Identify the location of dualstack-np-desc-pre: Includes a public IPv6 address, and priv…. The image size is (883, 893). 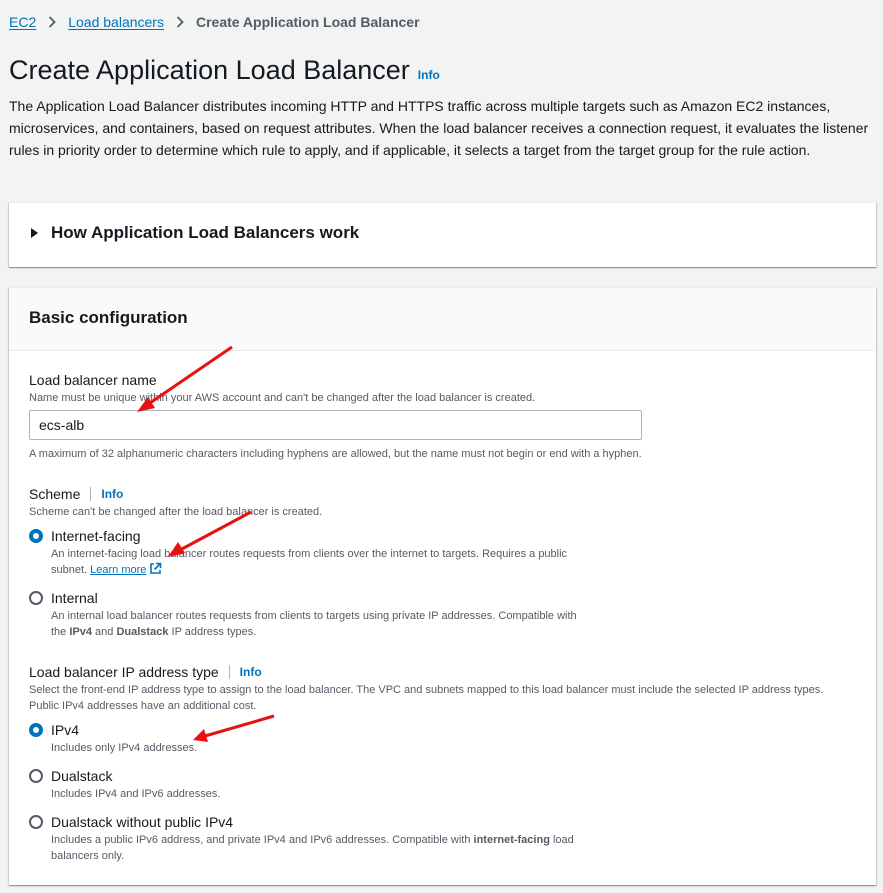
(262, 840).